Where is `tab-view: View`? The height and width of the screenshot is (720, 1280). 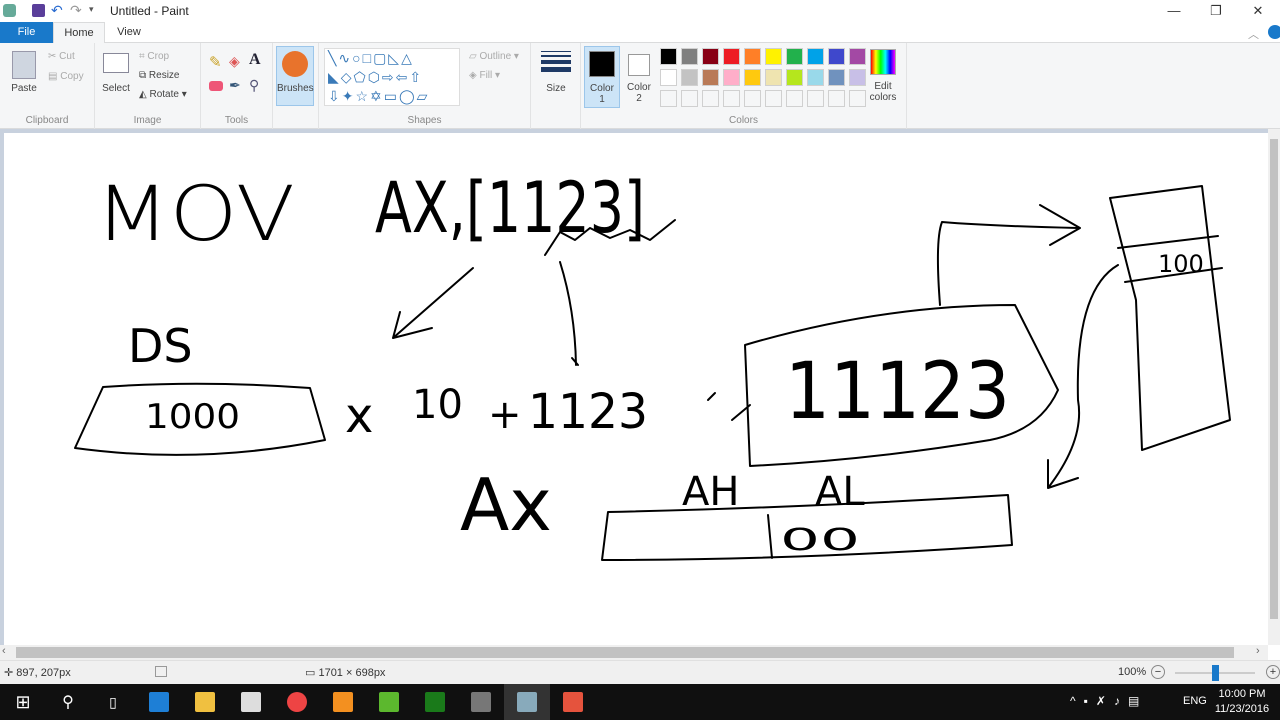 tab-view: View is located at coordinates (129, 32).